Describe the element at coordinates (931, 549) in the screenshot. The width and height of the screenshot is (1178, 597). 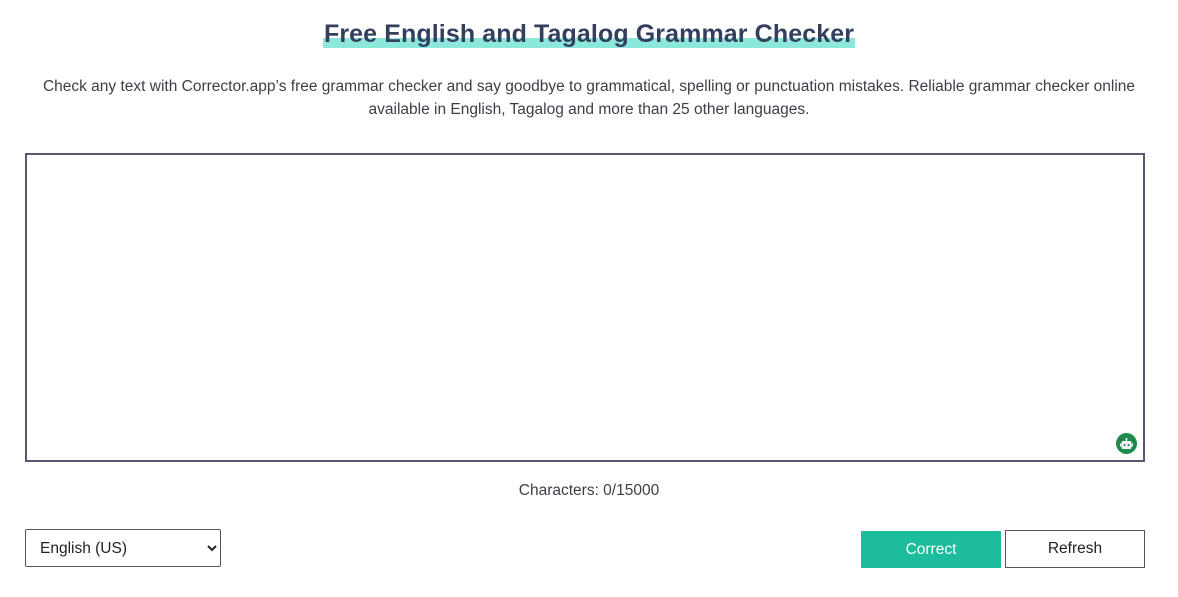
I see `correct-button: Correct` at that location.